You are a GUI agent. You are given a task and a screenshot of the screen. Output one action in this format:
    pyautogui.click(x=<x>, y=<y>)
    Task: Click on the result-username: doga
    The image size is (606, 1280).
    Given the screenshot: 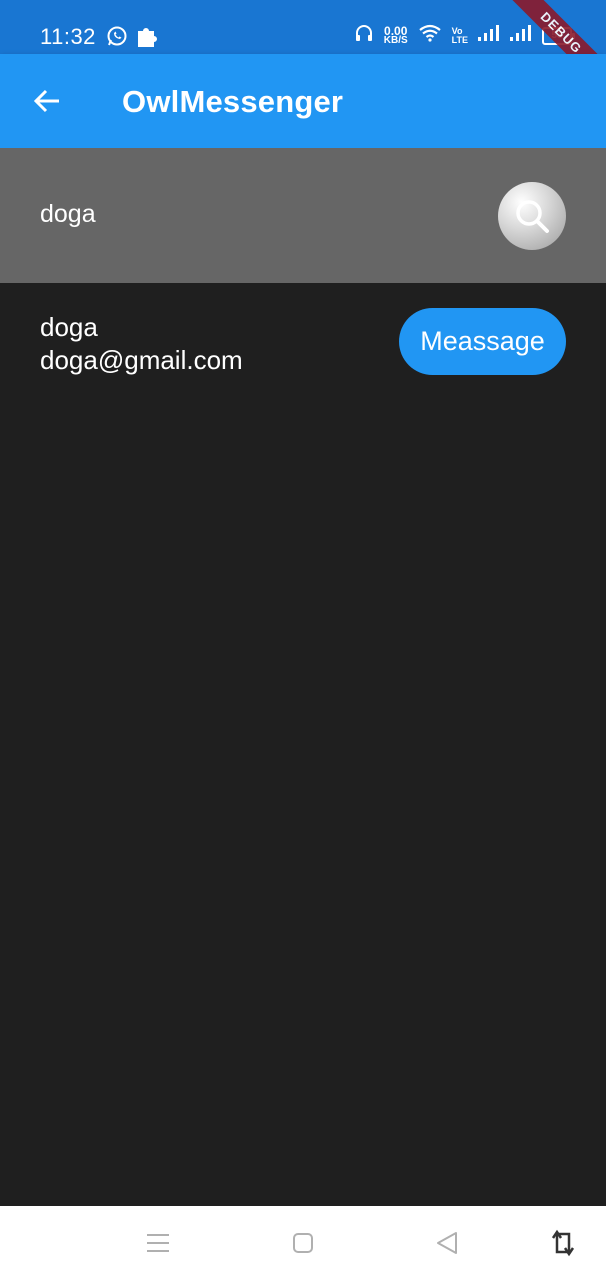 What is the action you would take?
    pyautogui.click(x=69, y=327)
    